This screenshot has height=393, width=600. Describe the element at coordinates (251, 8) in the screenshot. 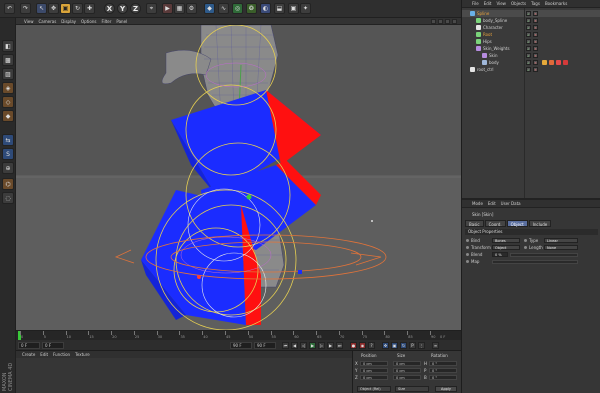

I see `array-icon: ❂` at that location.